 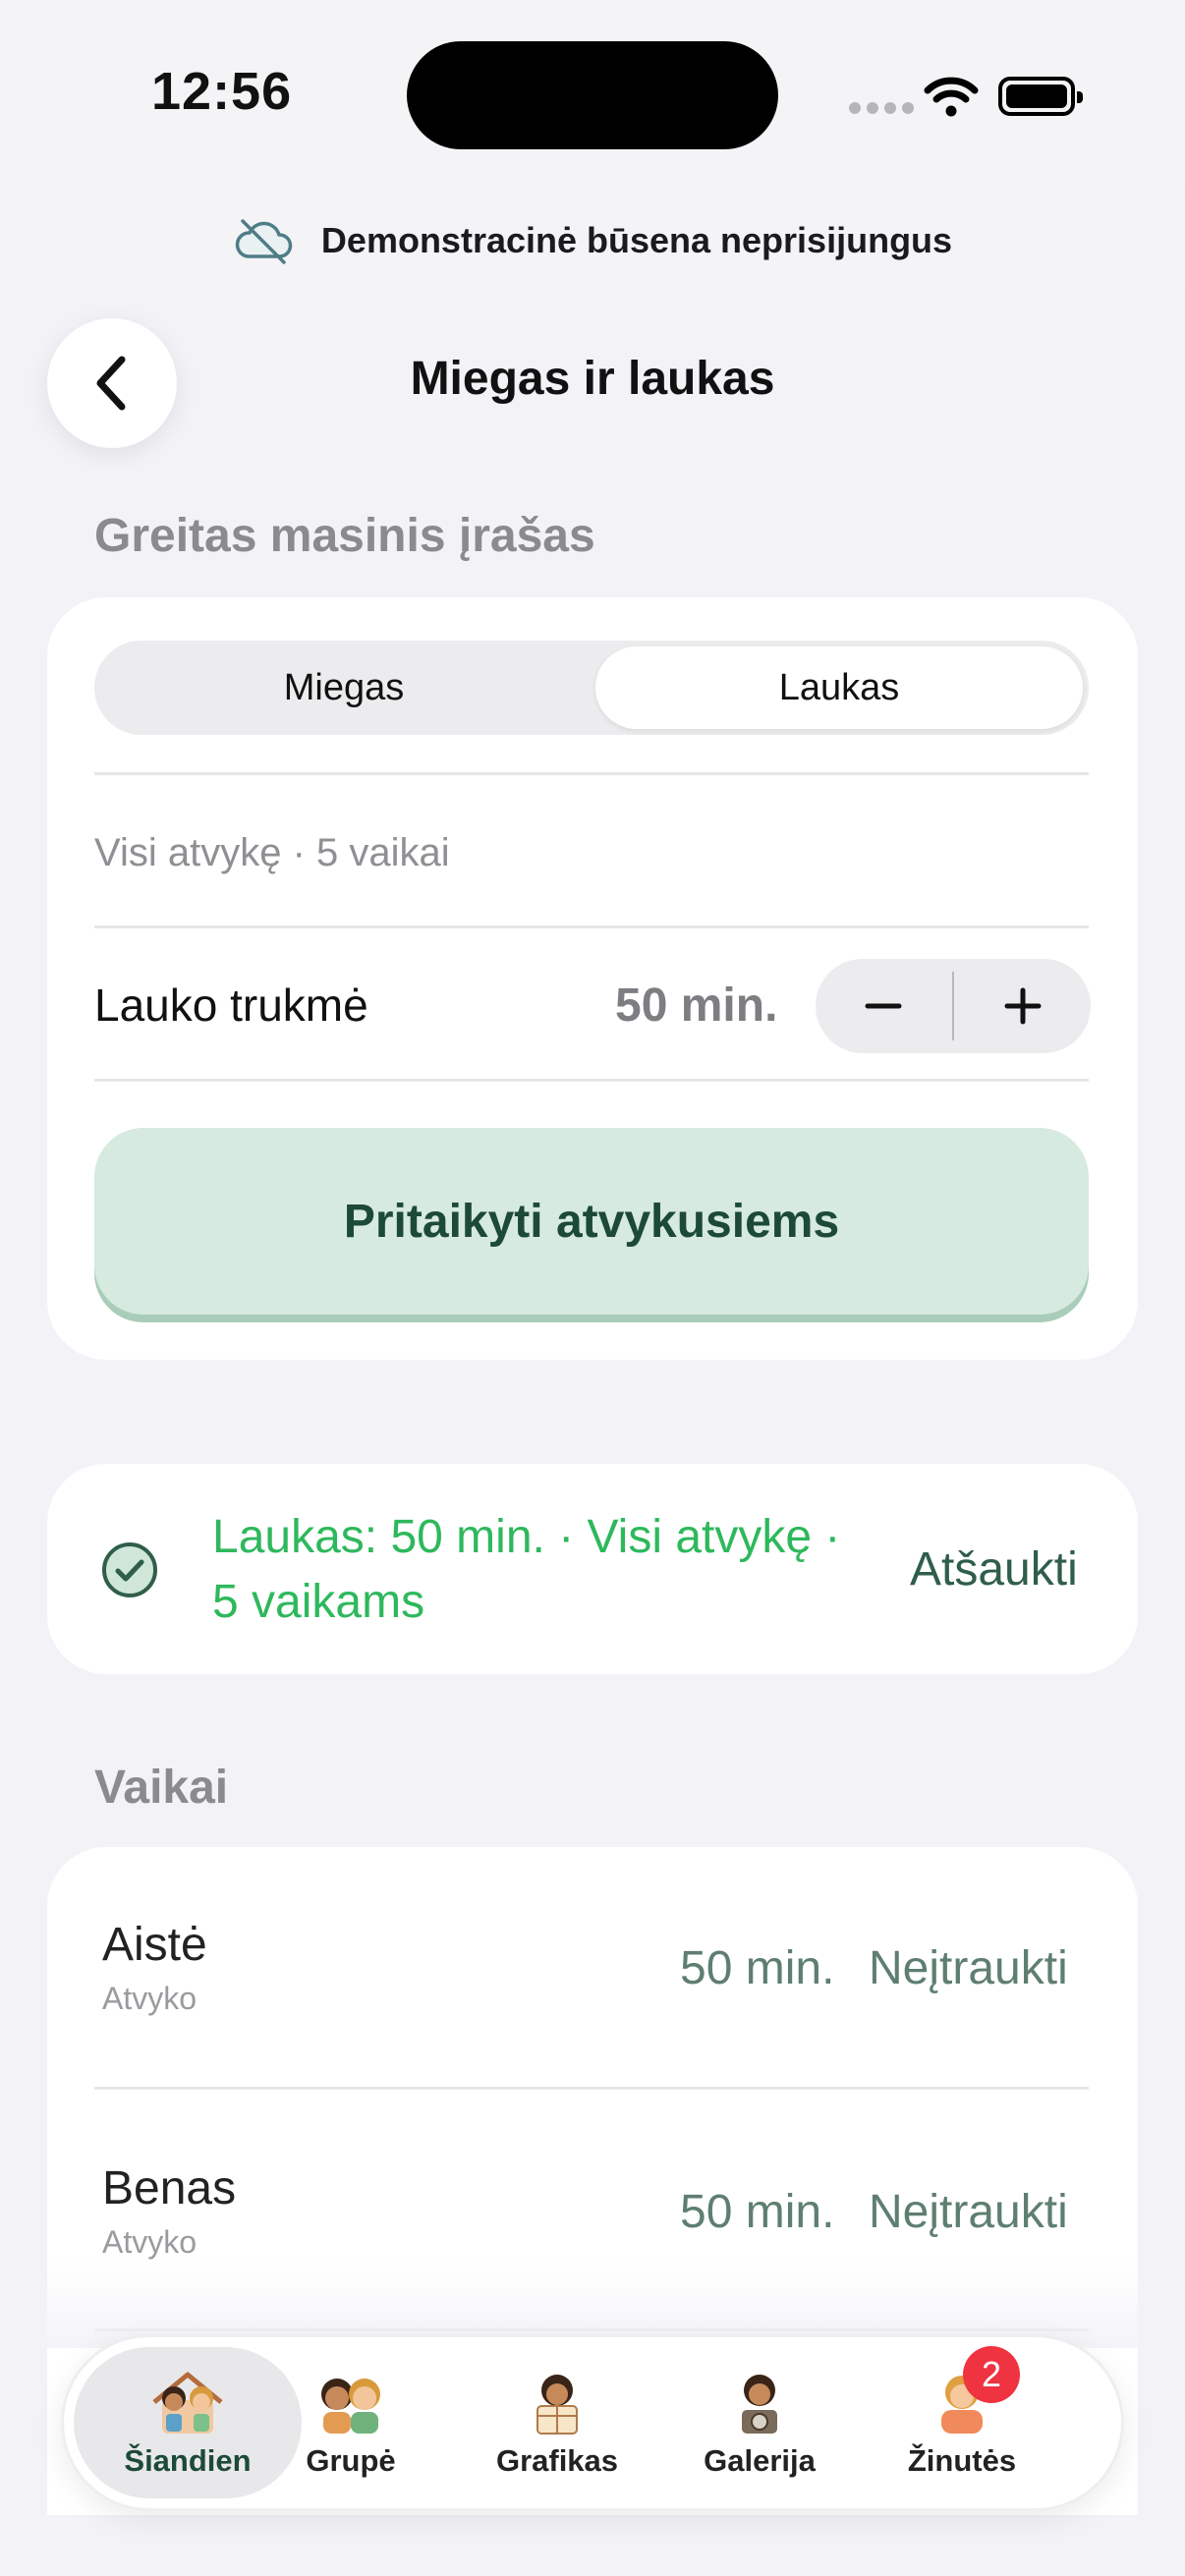 What do you see at coordinates (592, 379) in the screenshot?
I see `page-title: Miegas ir laukas` at bounding box center [592, 379].